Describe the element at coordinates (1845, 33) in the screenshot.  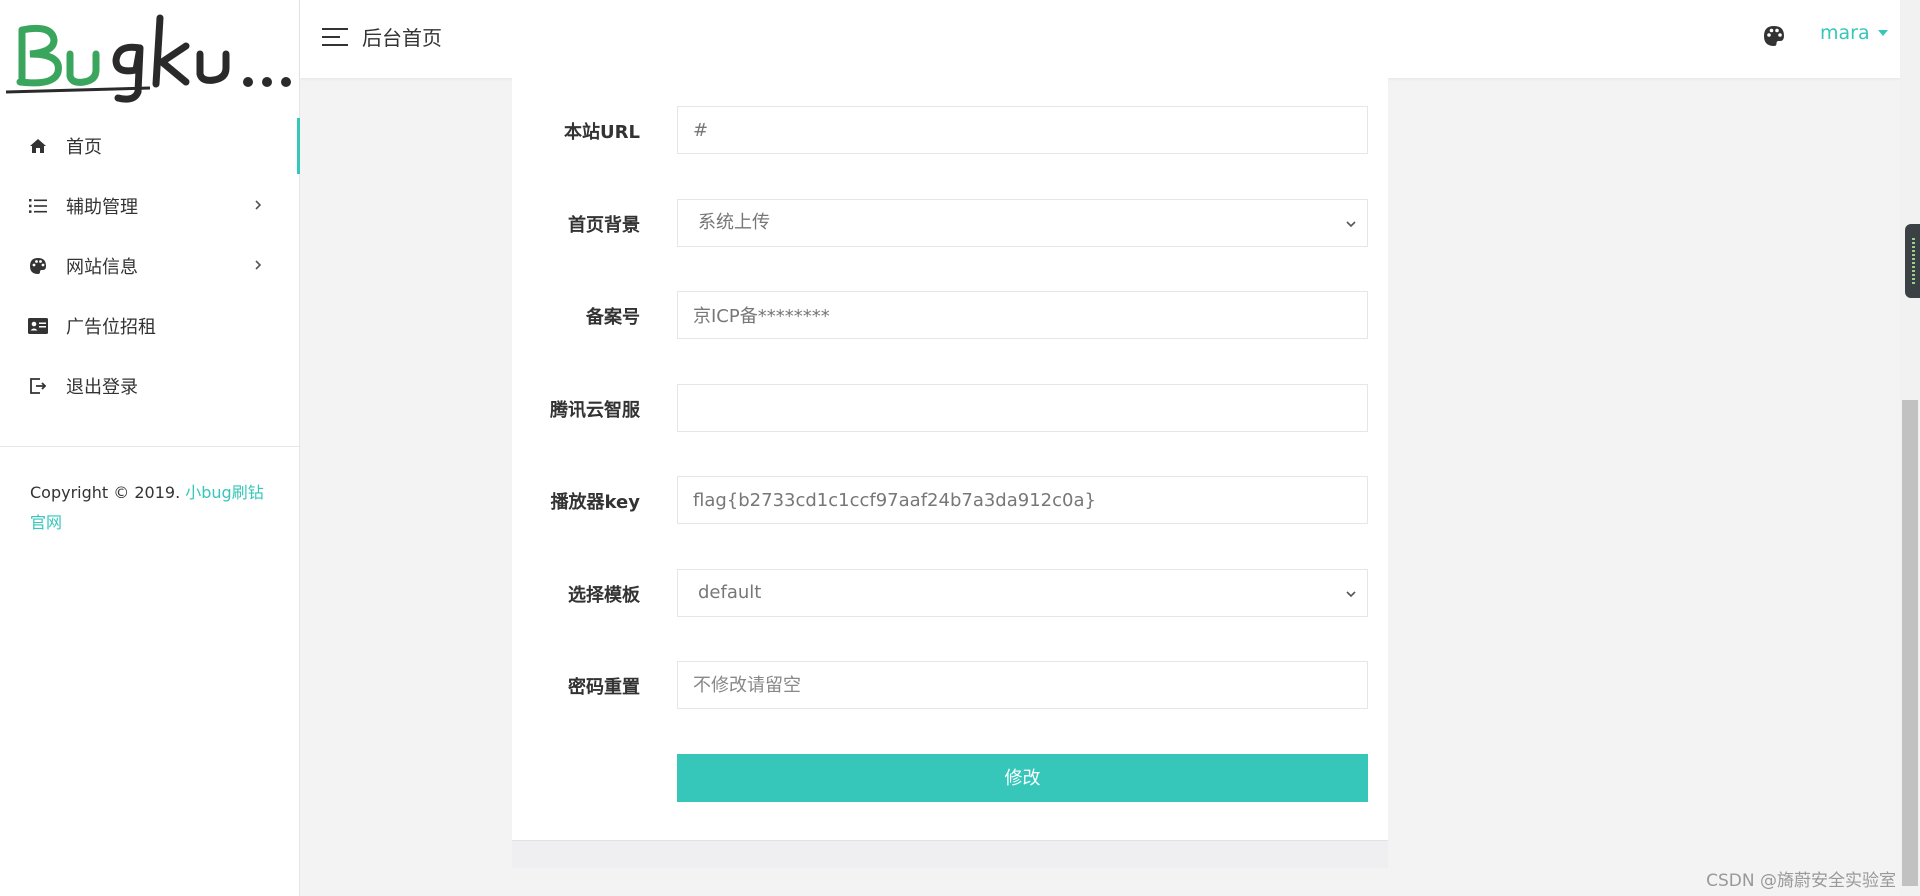
I see `username: mara` at that location.